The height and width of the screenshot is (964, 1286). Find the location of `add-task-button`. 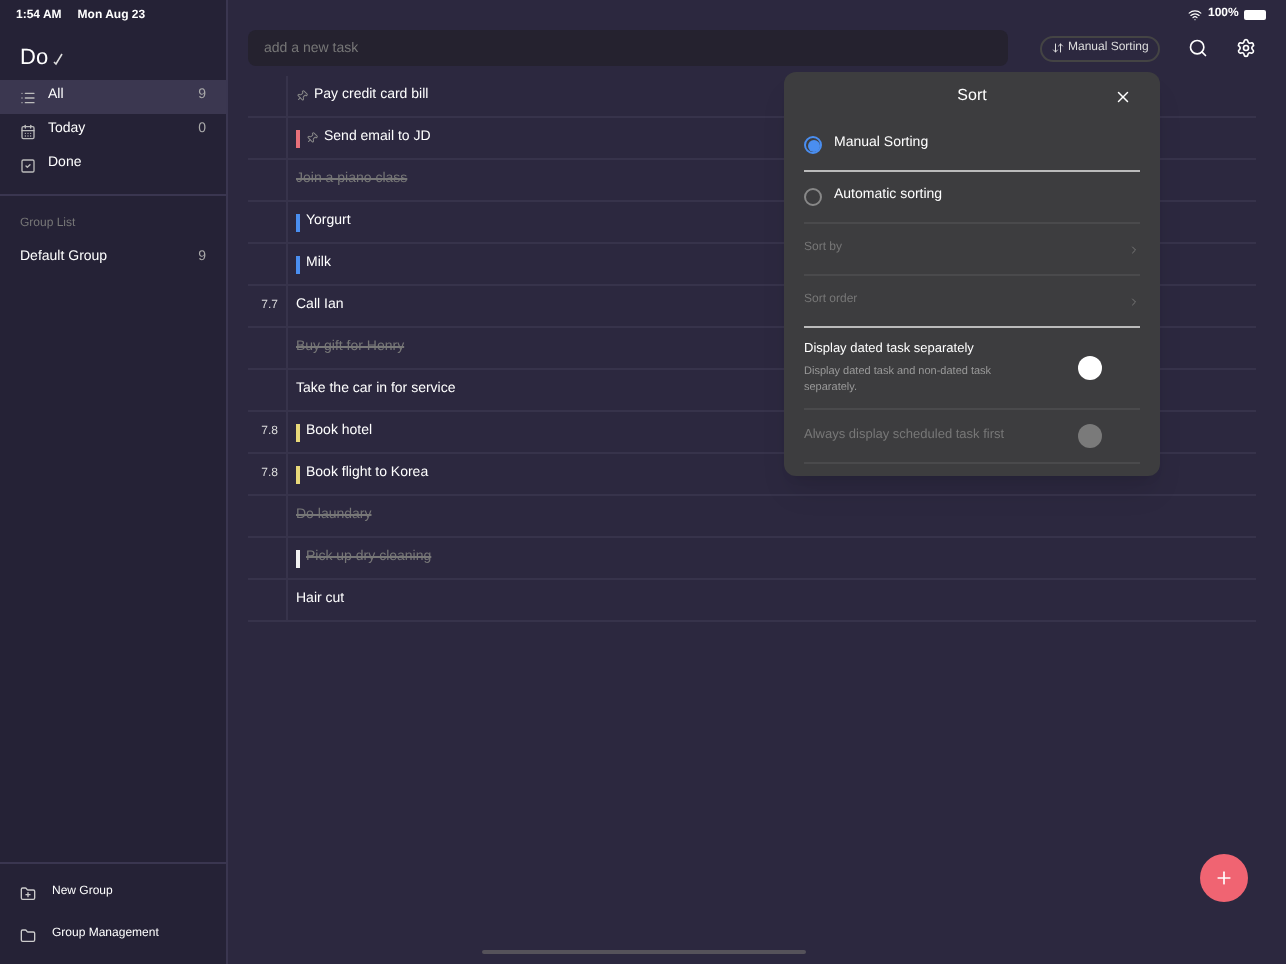

add-task-button is located at coordinates (1224, 878).